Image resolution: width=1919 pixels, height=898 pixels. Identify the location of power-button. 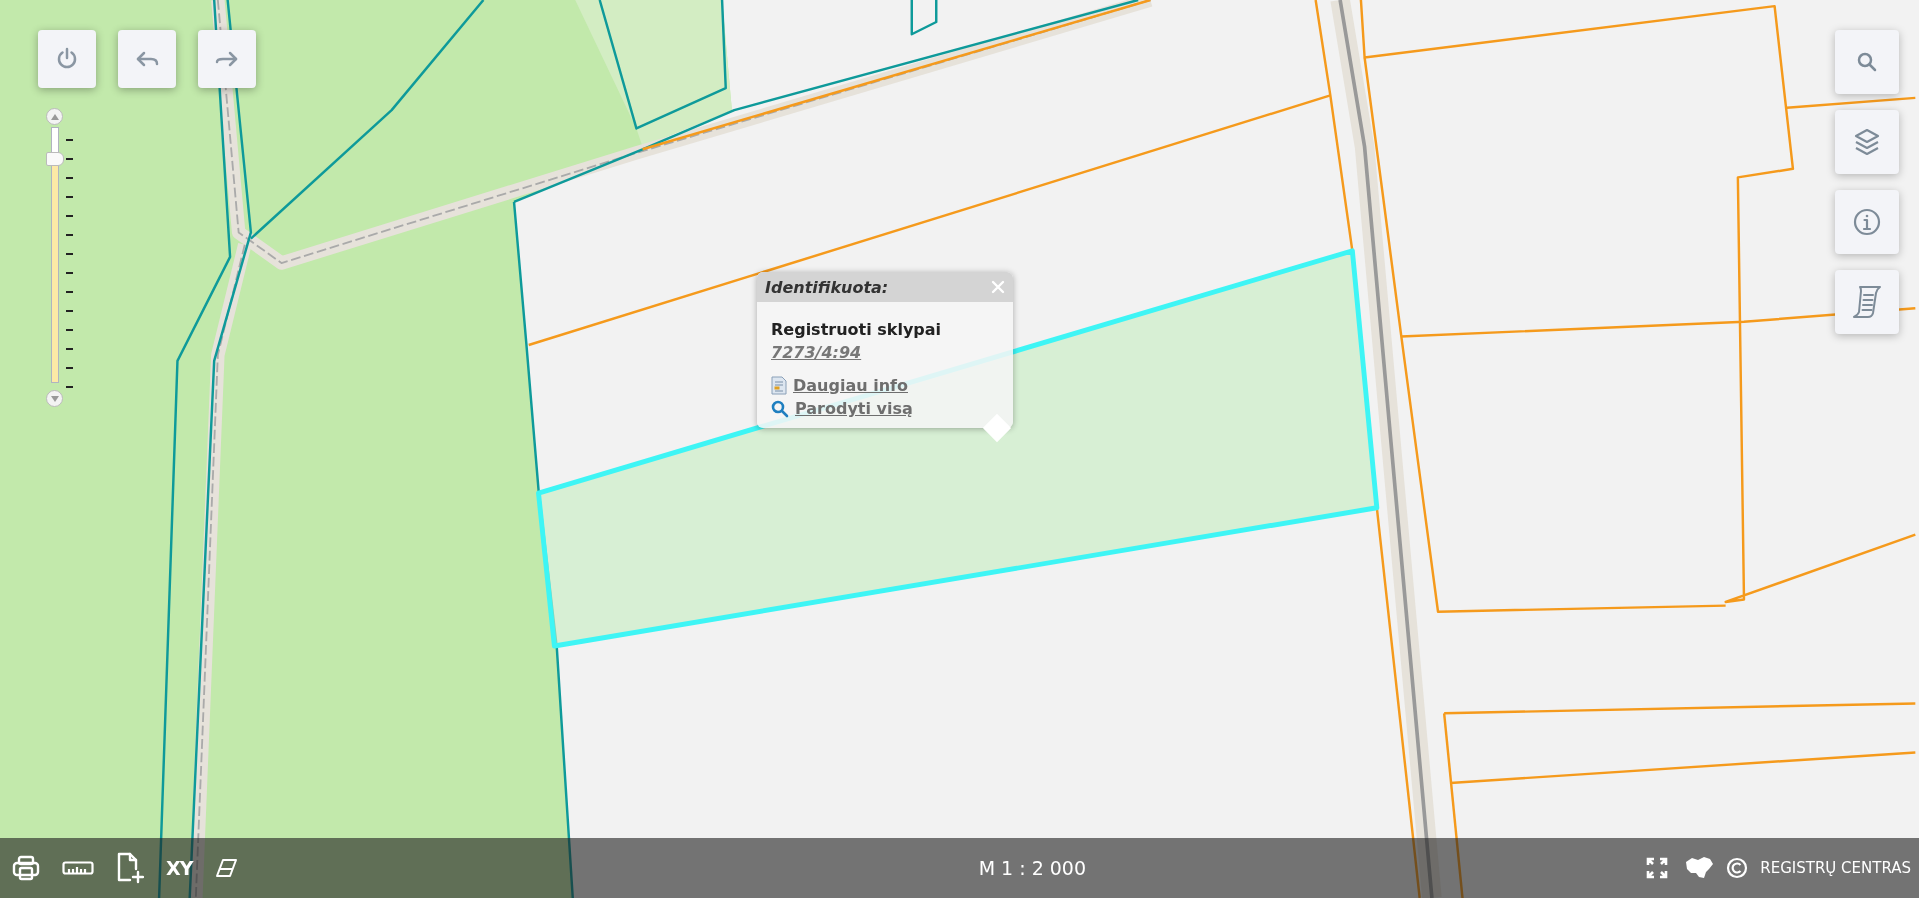
(67, 59).